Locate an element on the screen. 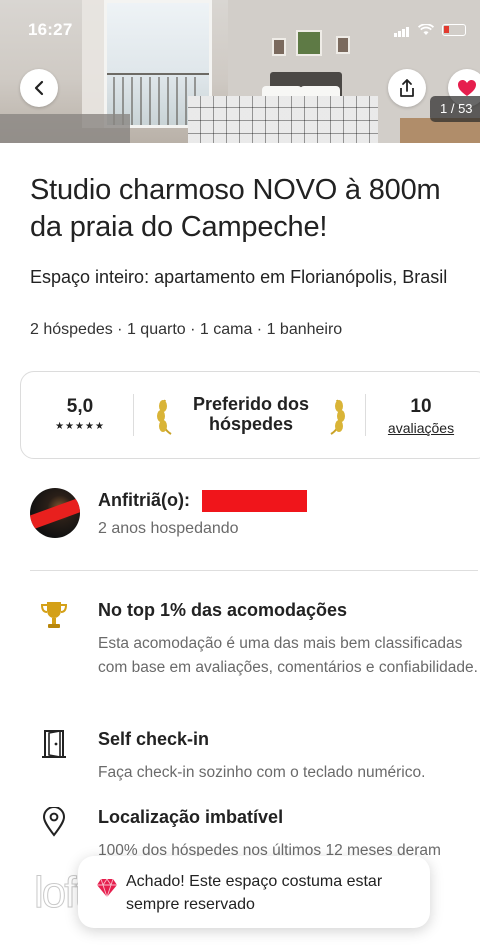 The width and height of the screenshot is (480, 946). battery-icon is located at coordinates (454, 29).